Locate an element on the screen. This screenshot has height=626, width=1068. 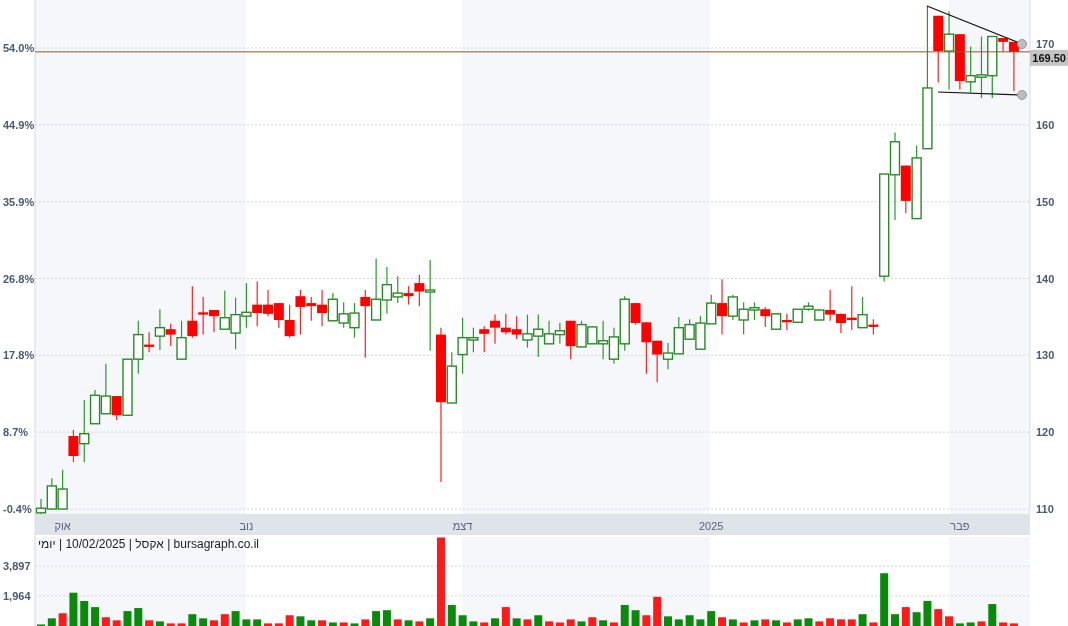
chart-caption: bursagraph.co.il | אקסל | 10/02/2025 | יומי is located at coordinates (148, 544).